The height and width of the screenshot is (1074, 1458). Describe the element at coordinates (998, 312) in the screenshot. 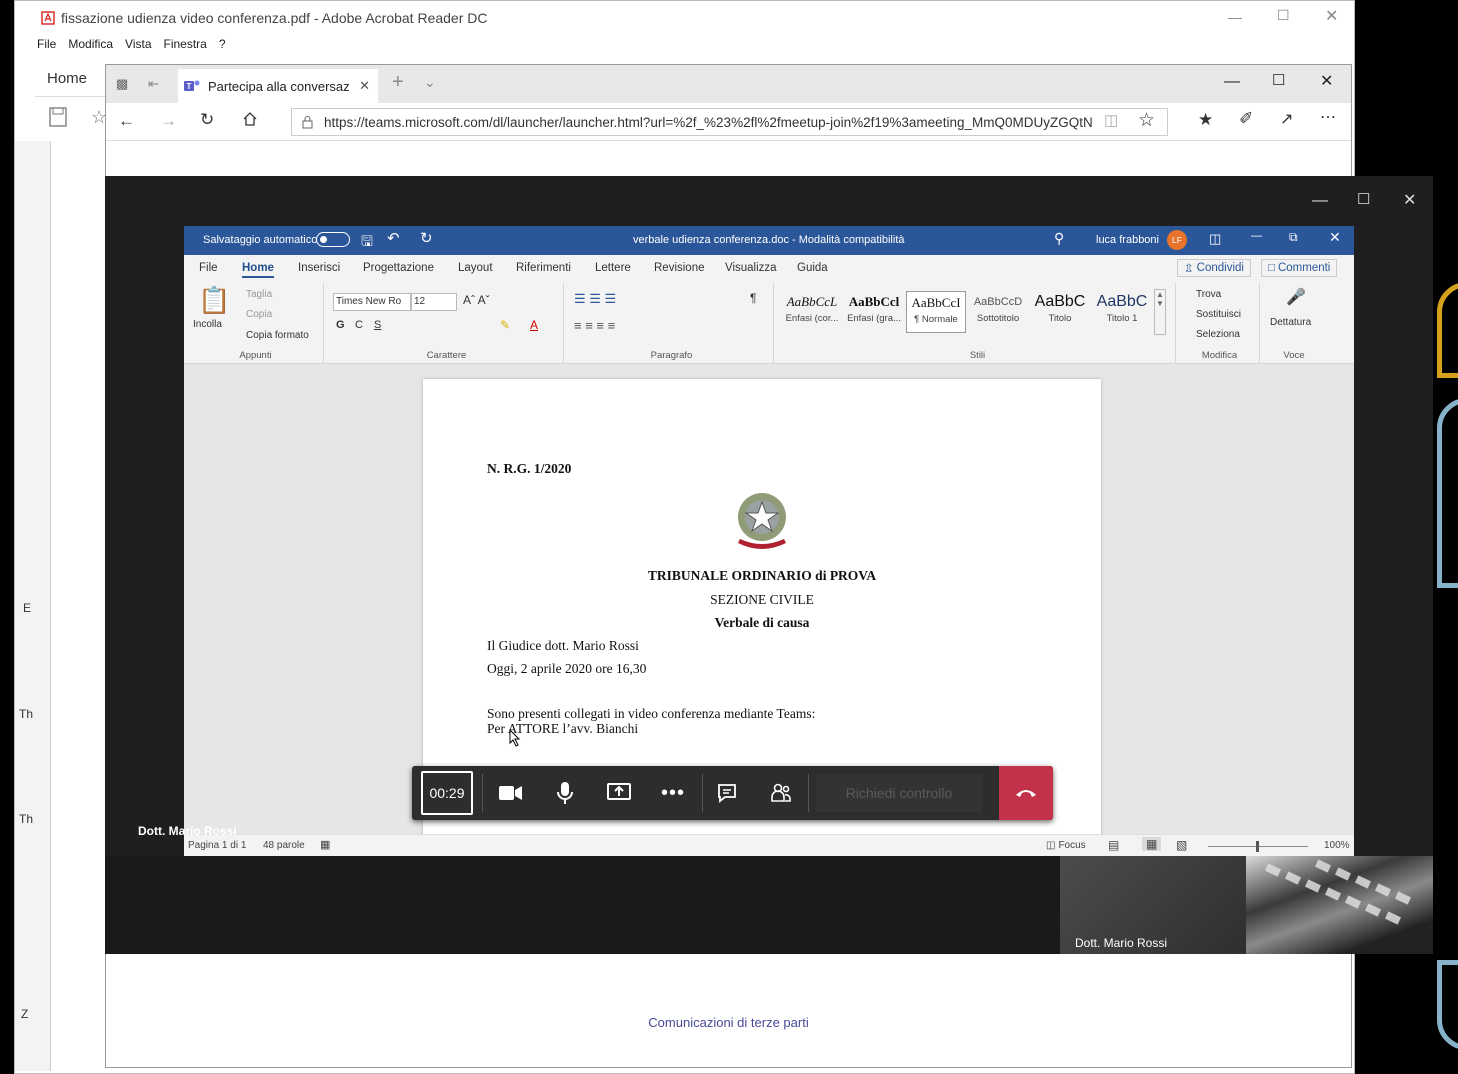

I see `style-sottotitolo: AaBbCcD Sottotitolo` at that location.